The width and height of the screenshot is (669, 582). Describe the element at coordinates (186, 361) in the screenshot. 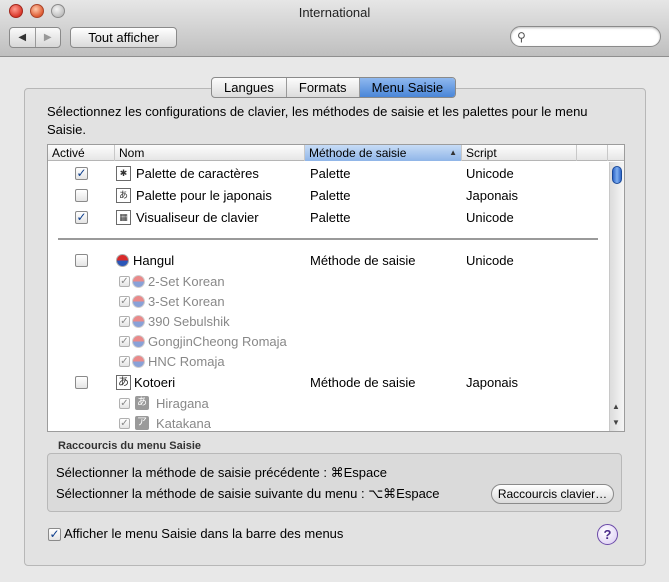

I see `row-name: HNC Romaja` at that location.